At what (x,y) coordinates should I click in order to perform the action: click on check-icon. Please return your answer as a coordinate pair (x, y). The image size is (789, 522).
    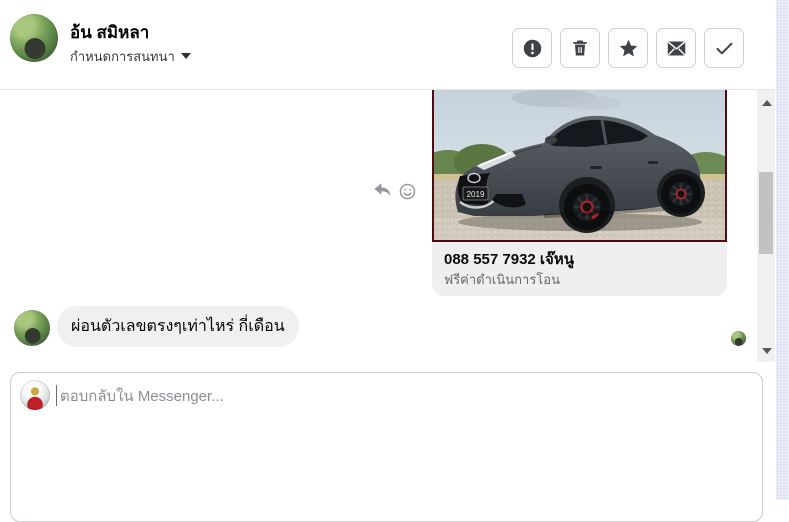
    Looking at the image, I should click on (724, 48).